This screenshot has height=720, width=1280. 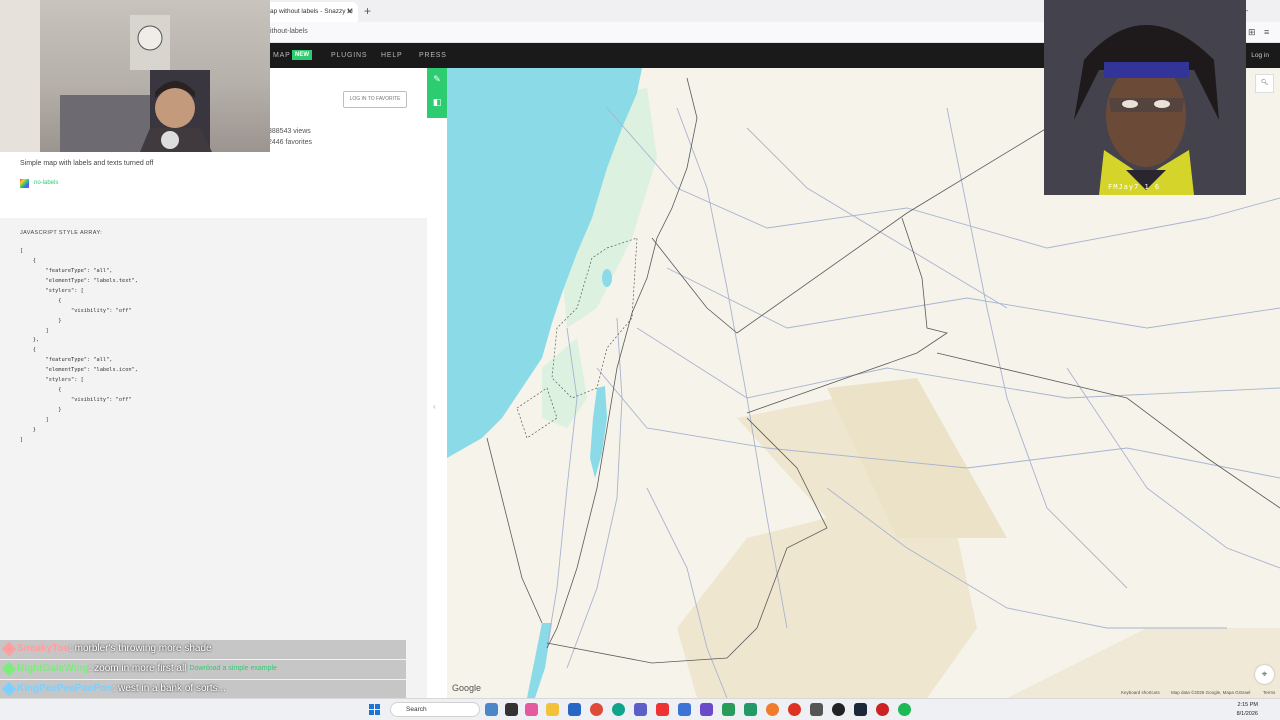 I want to click on browser-tab: ap without labels - Snazzy M ✕, so click(x=310, y=12).